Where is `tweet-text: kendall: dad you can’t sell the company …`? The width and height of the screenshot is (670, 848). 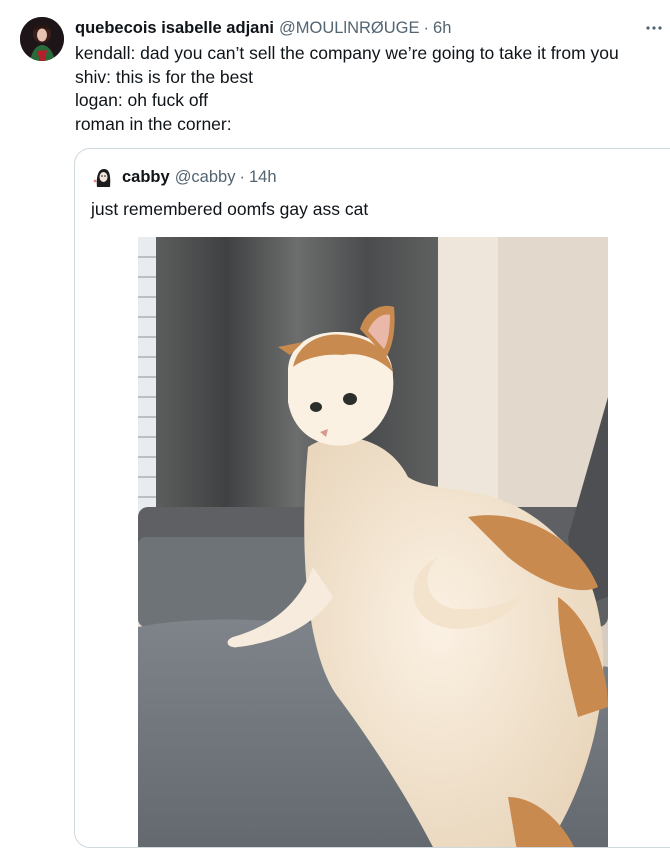
tweet-text: kendall: dad you can’t sell the company … is located at coordinates (367, 89).